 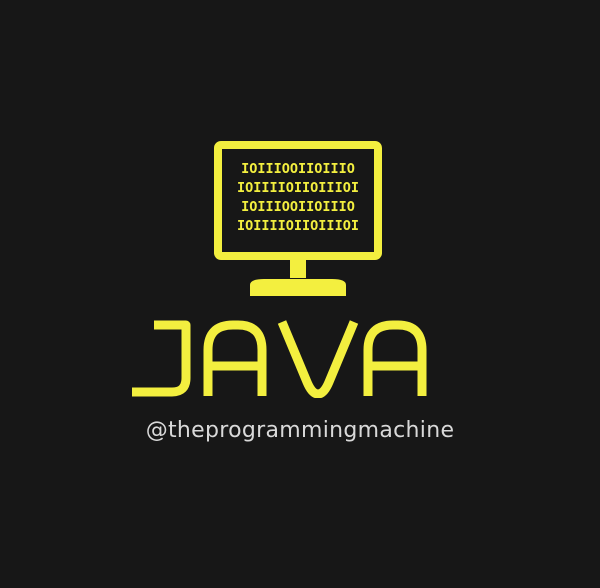 What do you see at coordinates (300, 430) in the screenshot?
I see `author-handle: @theprogrammingmachine` at bounding box center [300, 430].